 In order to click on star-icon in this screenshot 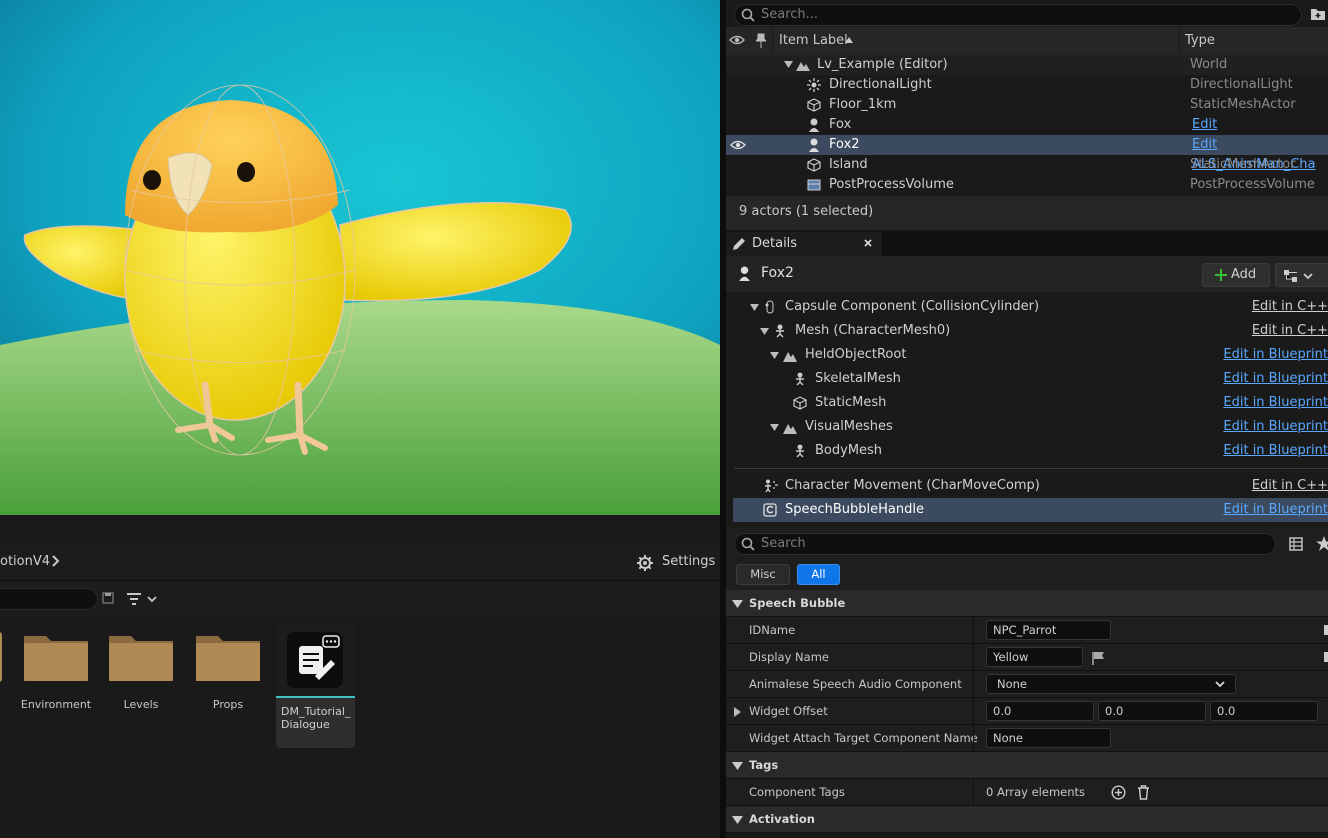, I will do `click(1322, 543)`.